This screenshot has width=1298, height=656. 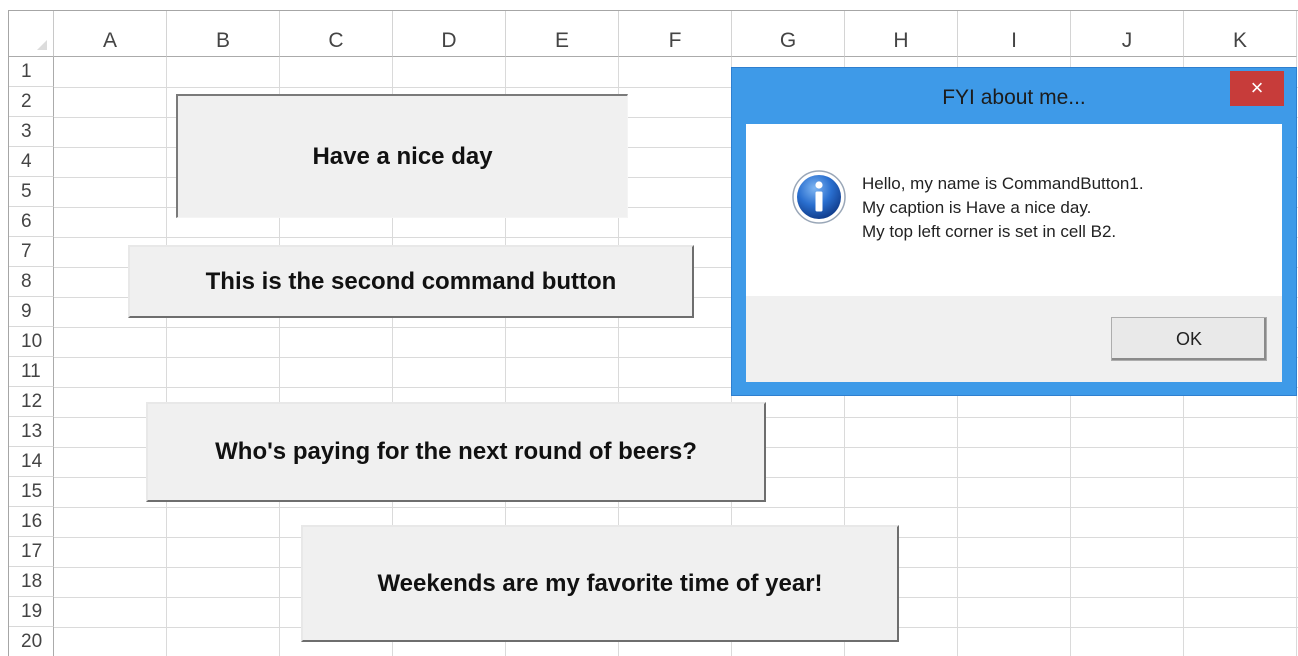 I want to click on command-button-1: Have a nice day, so click(x=402, y=156).